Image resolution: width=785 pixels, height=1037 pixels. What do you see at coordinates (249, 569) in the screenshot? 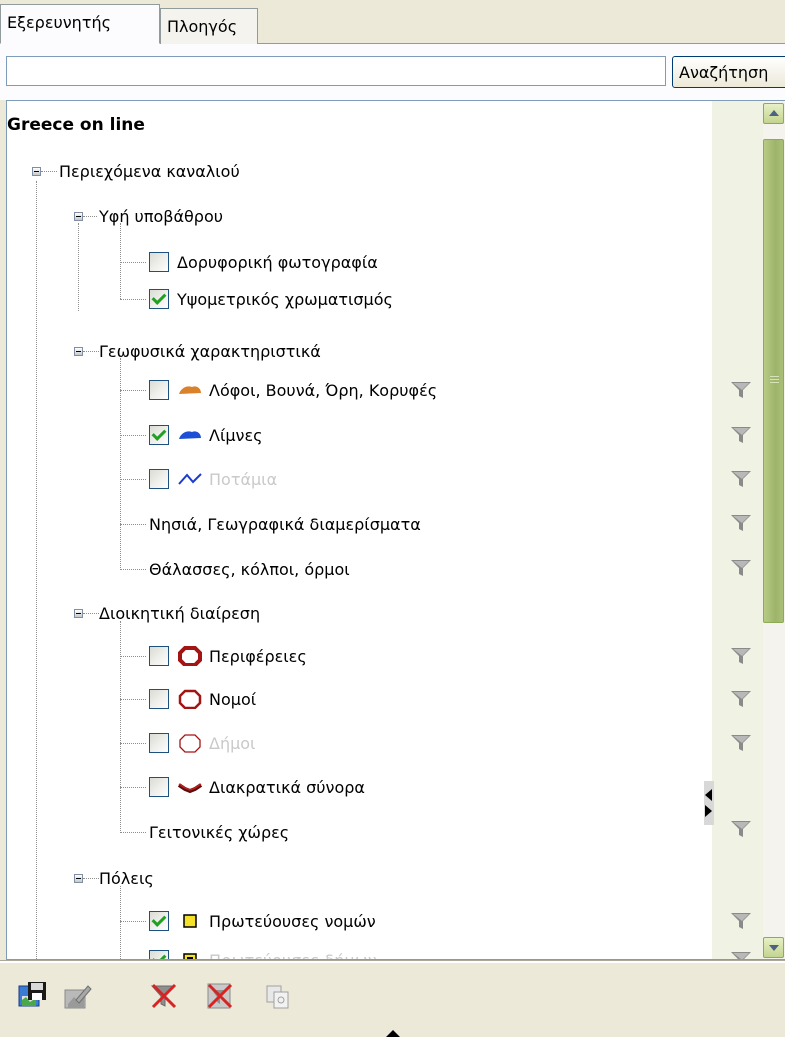
I see `tree-item-seas: Θάλασσες, κόλποι, όρμοι` at bounding box center [249, 569].